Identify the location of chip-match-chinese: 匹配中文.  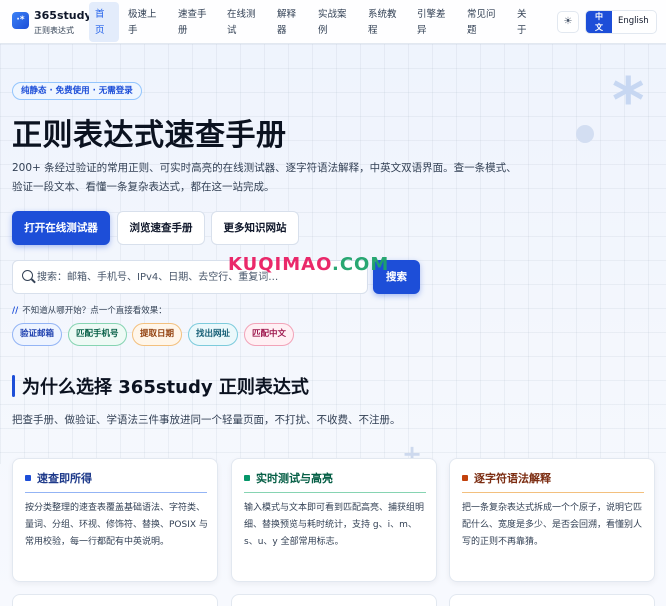
(269, 334).